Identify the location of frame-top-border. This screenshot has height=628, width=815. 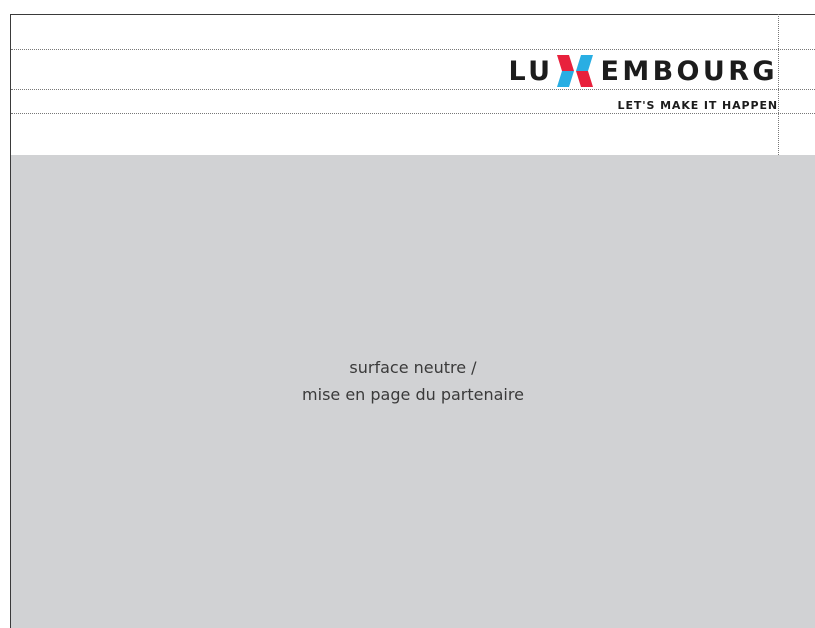
(413, 14).